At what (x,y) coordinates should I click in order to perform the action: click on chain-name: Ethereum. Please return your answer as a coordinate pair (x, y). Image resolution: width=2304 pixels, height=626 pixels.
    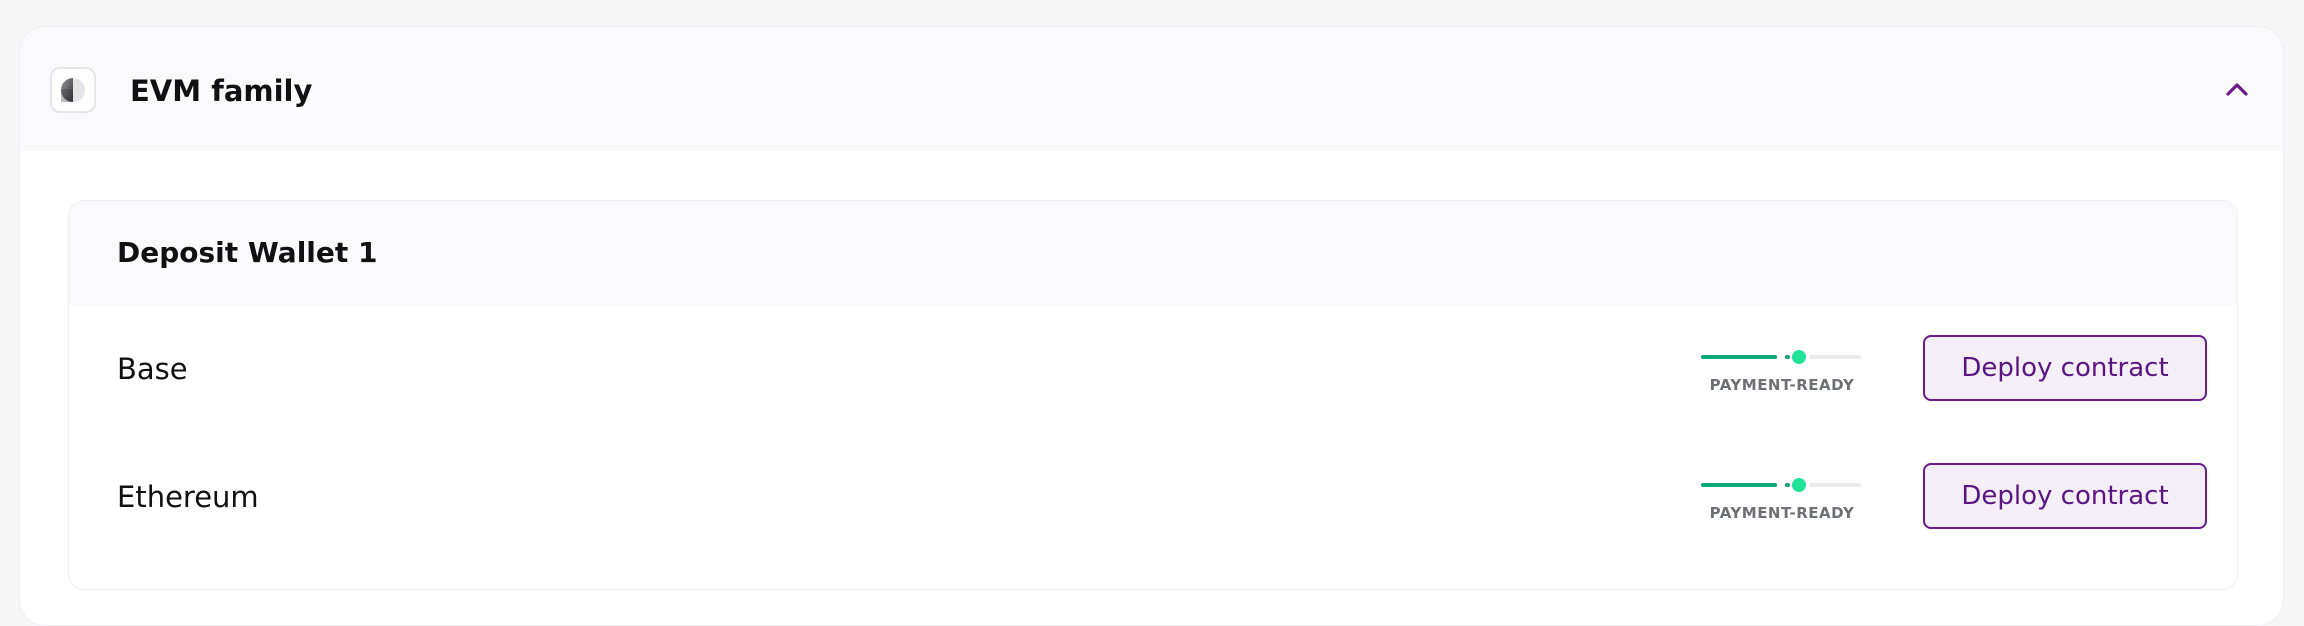
    Looking at the image, I should click on (188, 497).